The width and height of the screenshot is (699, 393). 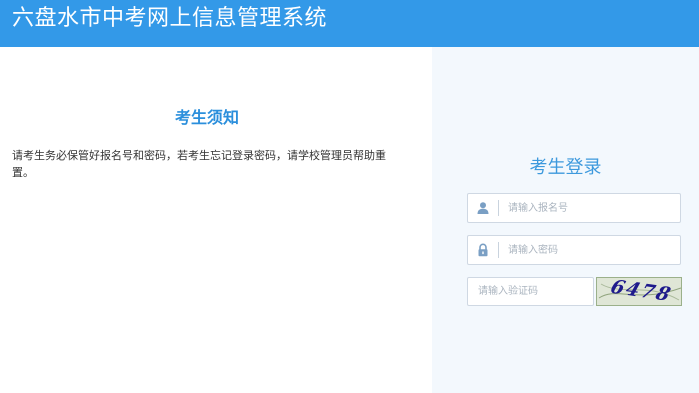 What do you see at coordinates (639, 291) in the screenshot?
I see `captcha-image: 6478` at bounding box center [639, 291].